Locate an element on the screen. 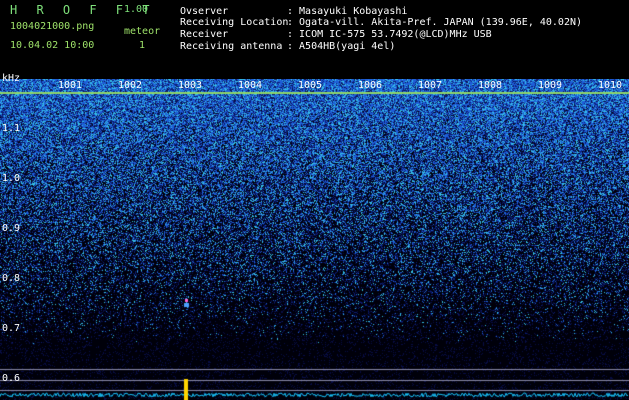 This screenshot has width=629, height=400. meteor-count: 1 is located at coordinates (142, 45).